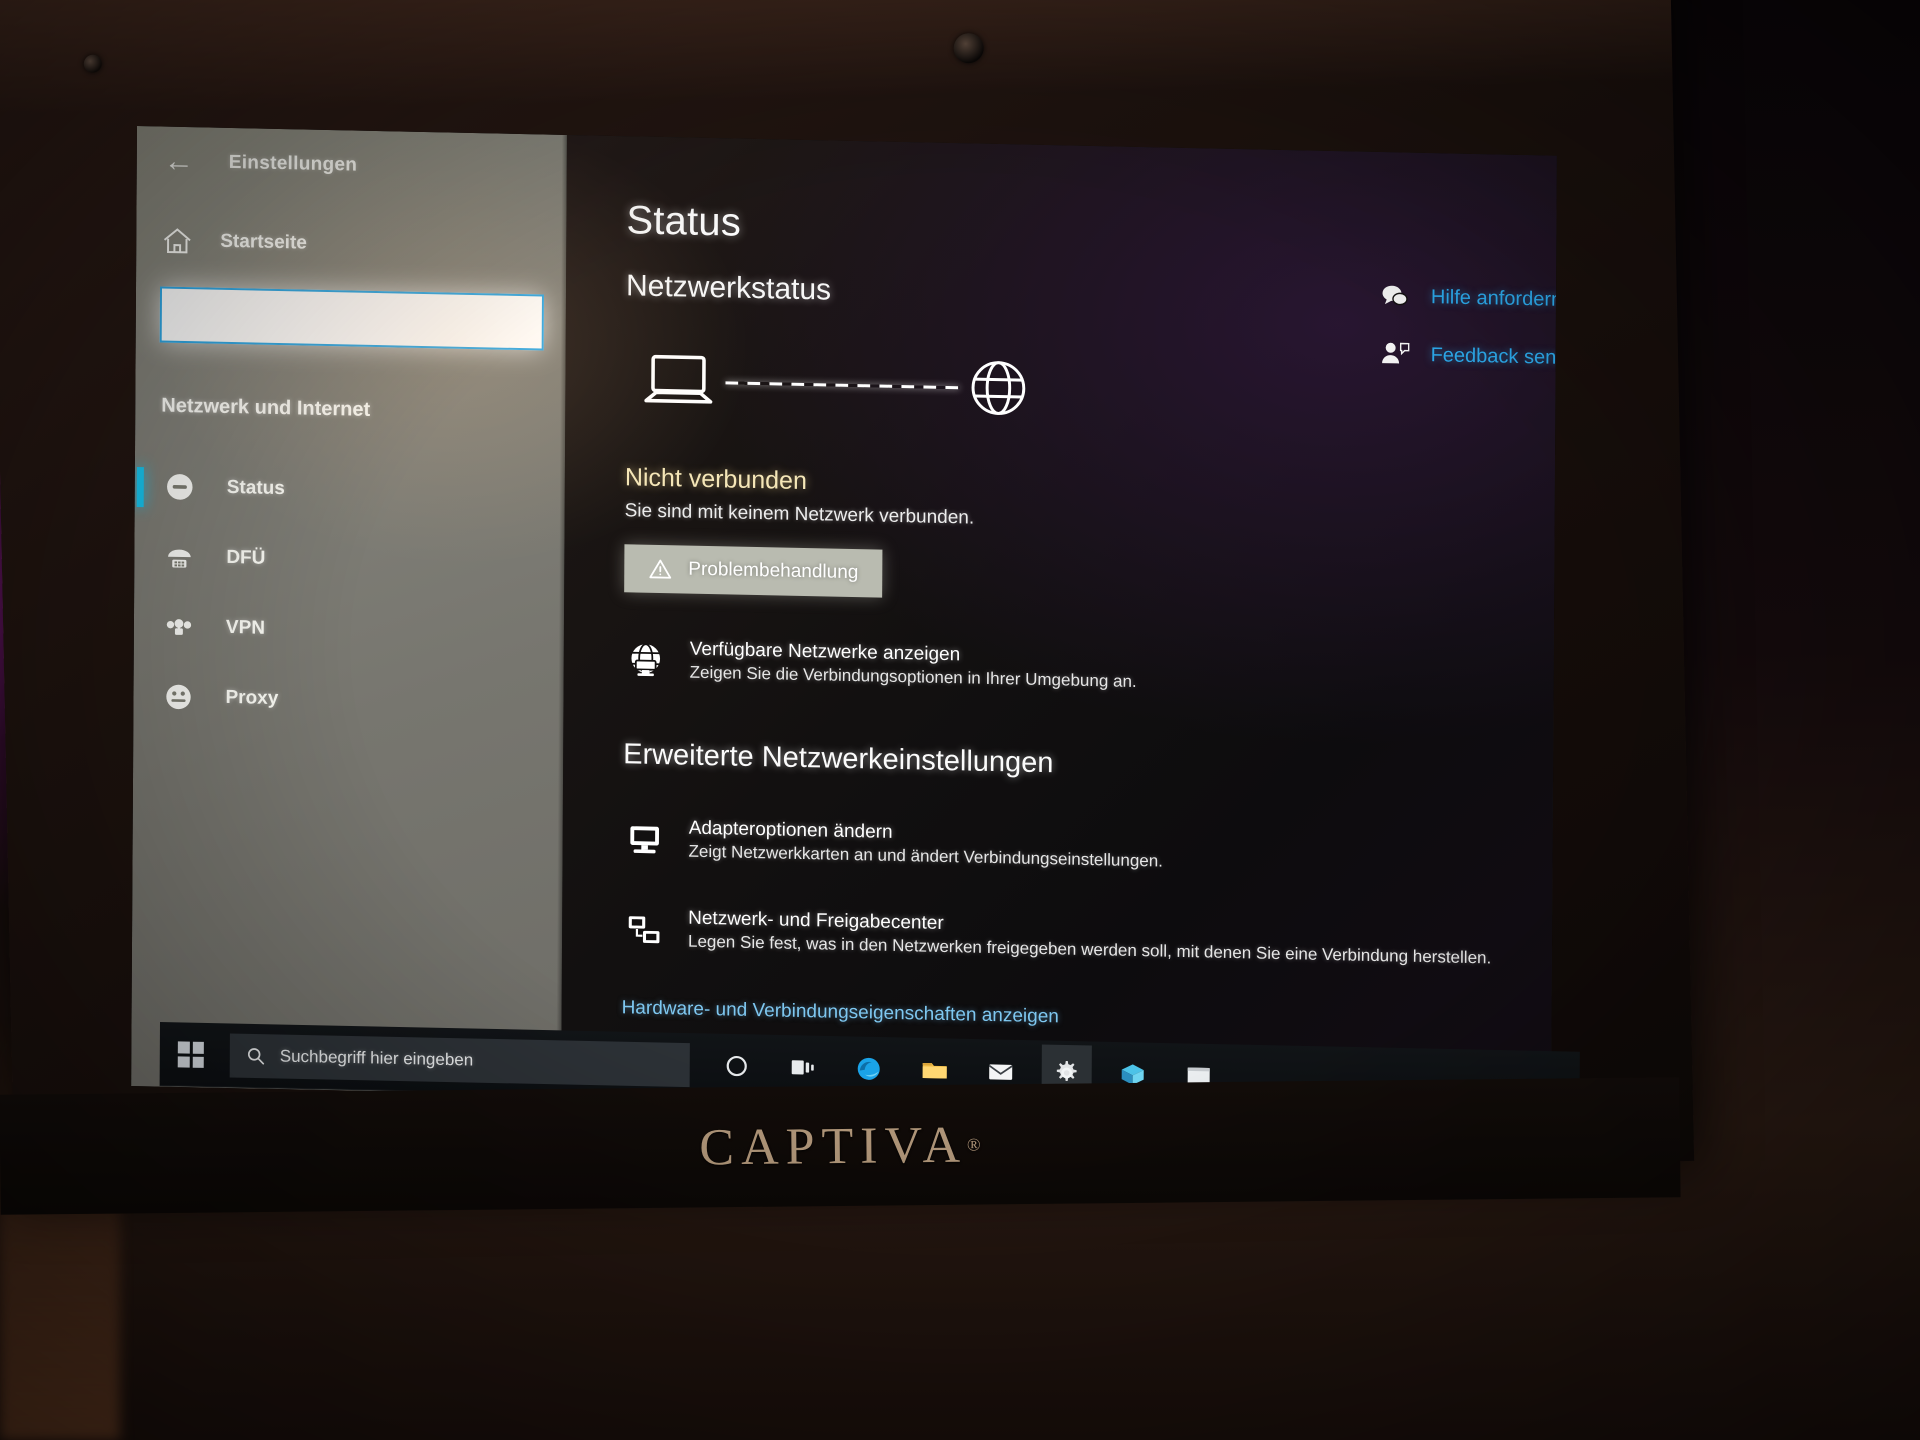  Describe the element at coordinates (179, 161) in the screenshot. I see `back-arrow-icon: ←` at that location.